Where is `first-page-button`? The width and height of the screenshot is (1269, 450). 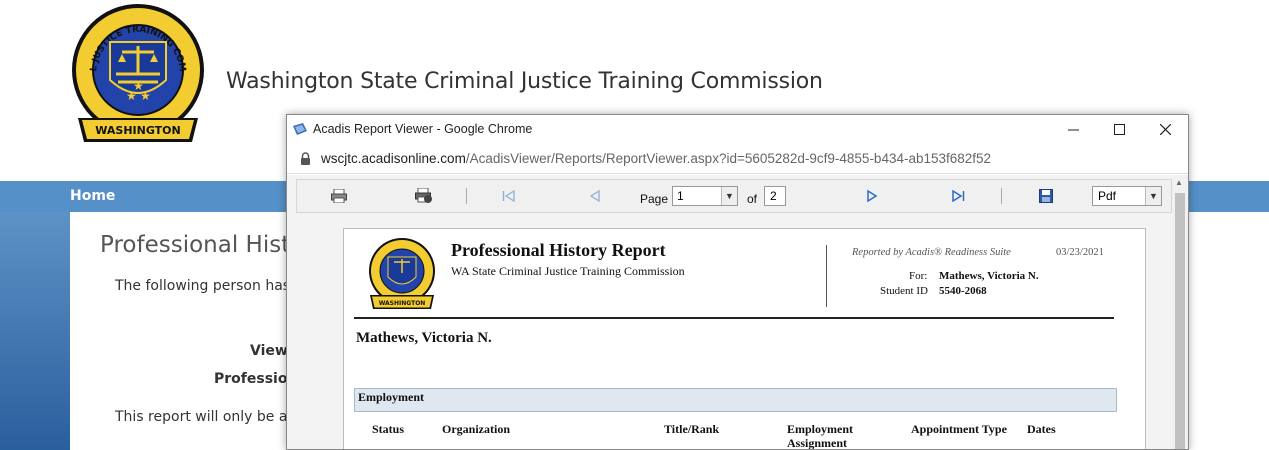 first-page-button is located at coordinates (509, 196).